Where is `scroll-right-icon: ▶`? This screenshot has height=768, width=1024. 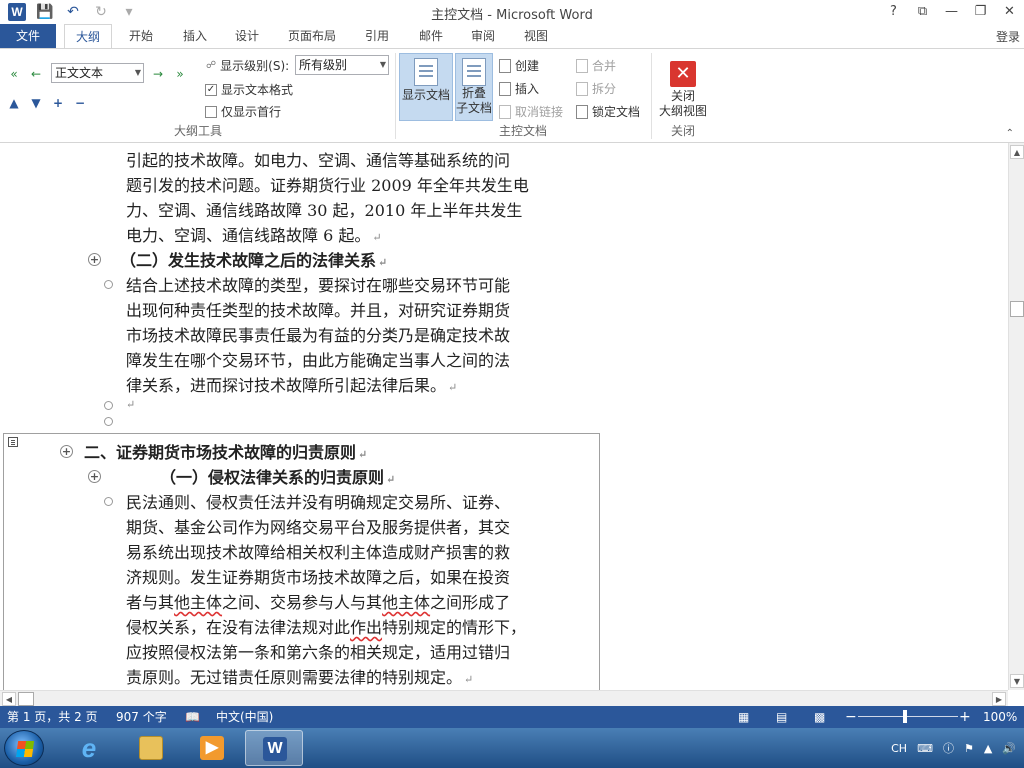
scroll-right-icon: ▶ is located at coordinates (999, 699).